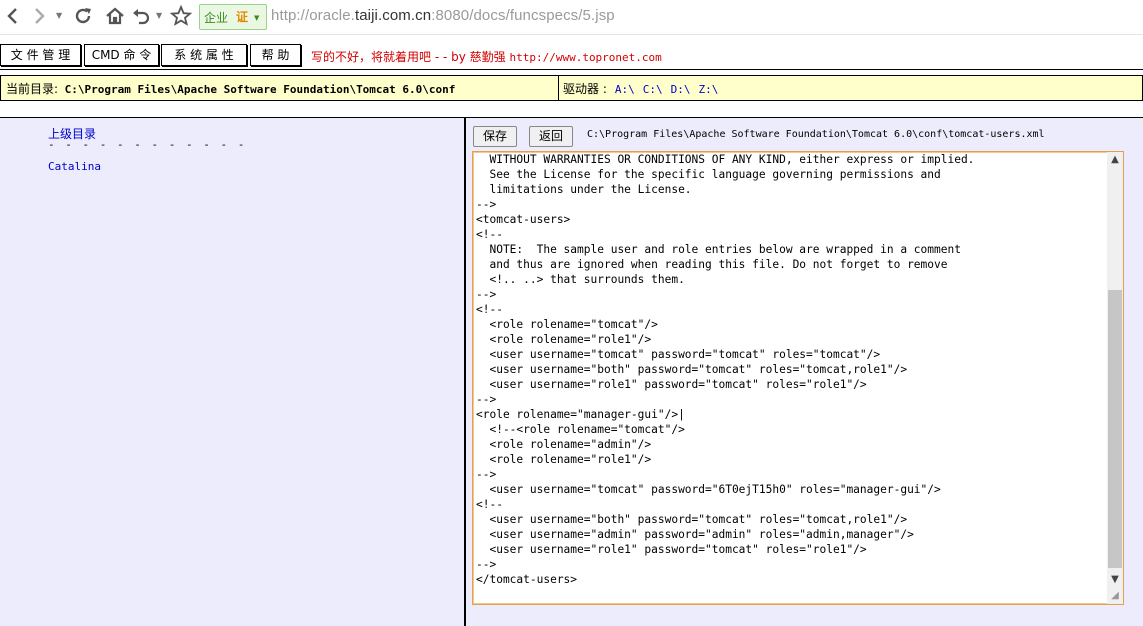 The height and width of the screenshot is (626, 1143). I want to click on back-icon, so click(13, 16).